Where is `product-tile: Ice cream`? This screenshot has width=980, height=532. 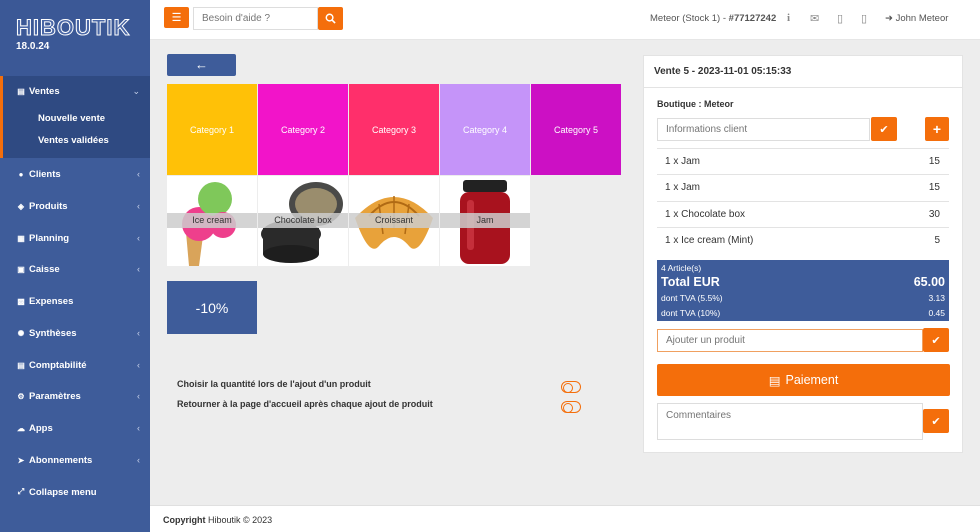
product-tile: Ice cream is located at coordinates (212, 221).